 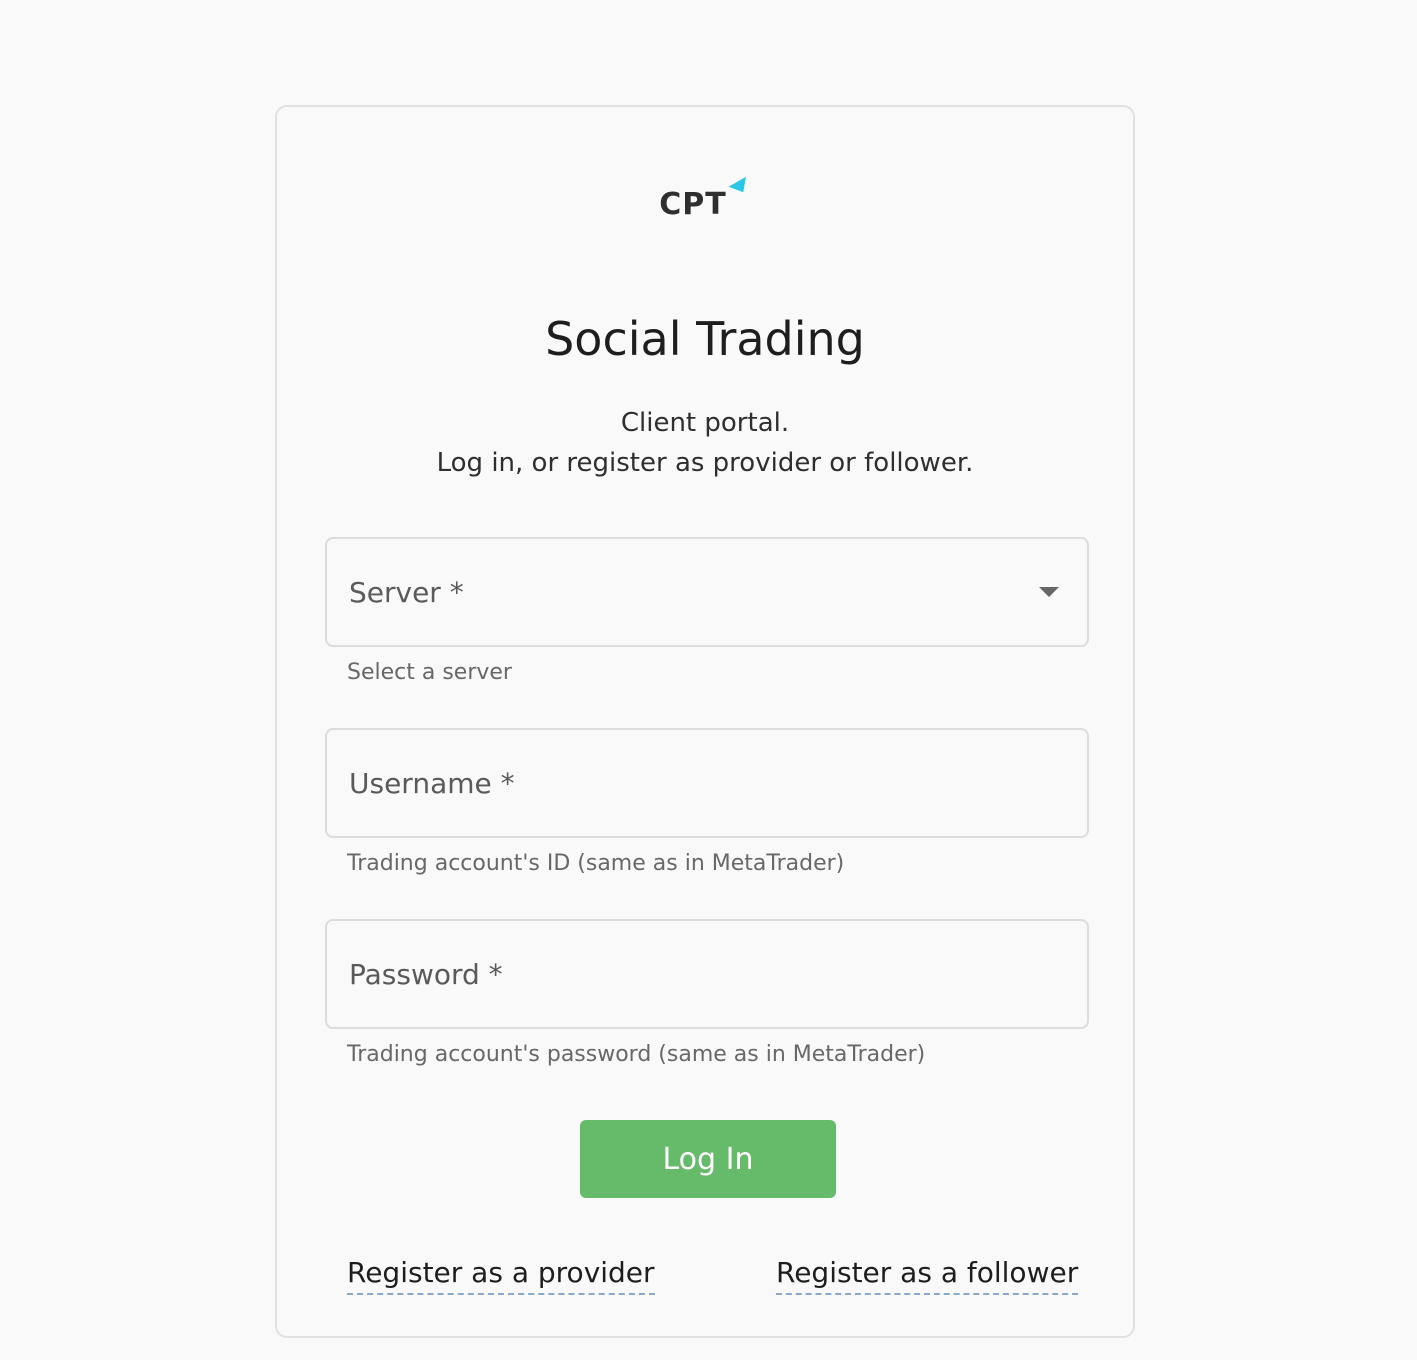 I want to click on page-title: Social Trading, so click(x=705, y=339).